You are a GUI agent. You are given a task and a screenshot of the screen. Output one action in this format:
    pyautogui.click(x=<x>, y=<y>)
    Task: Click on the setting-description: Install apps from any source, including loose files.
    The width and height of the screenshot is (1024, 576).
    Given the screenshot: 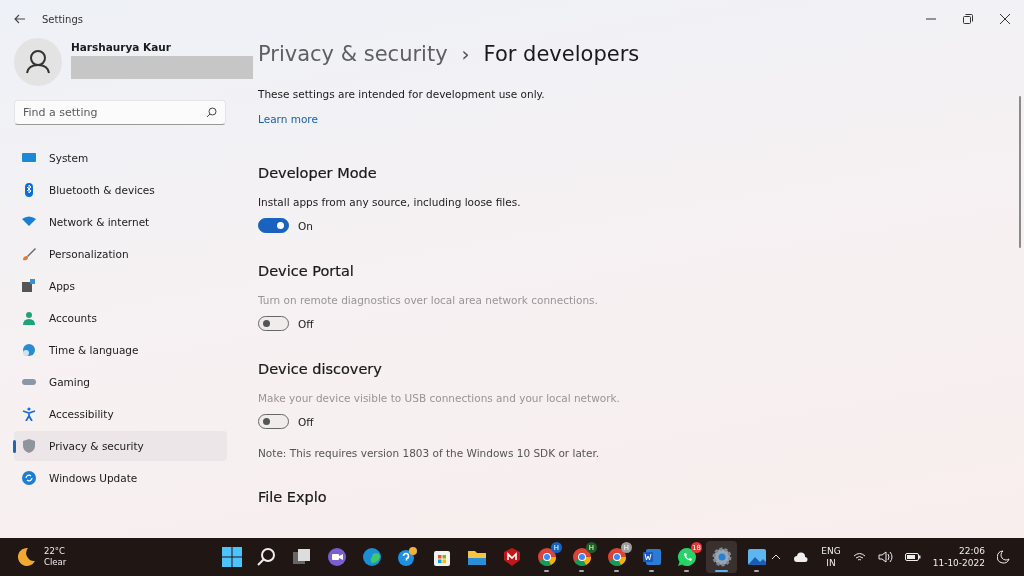 What is the action you would take?
    pyautogui.click(x=390, y=202)
    